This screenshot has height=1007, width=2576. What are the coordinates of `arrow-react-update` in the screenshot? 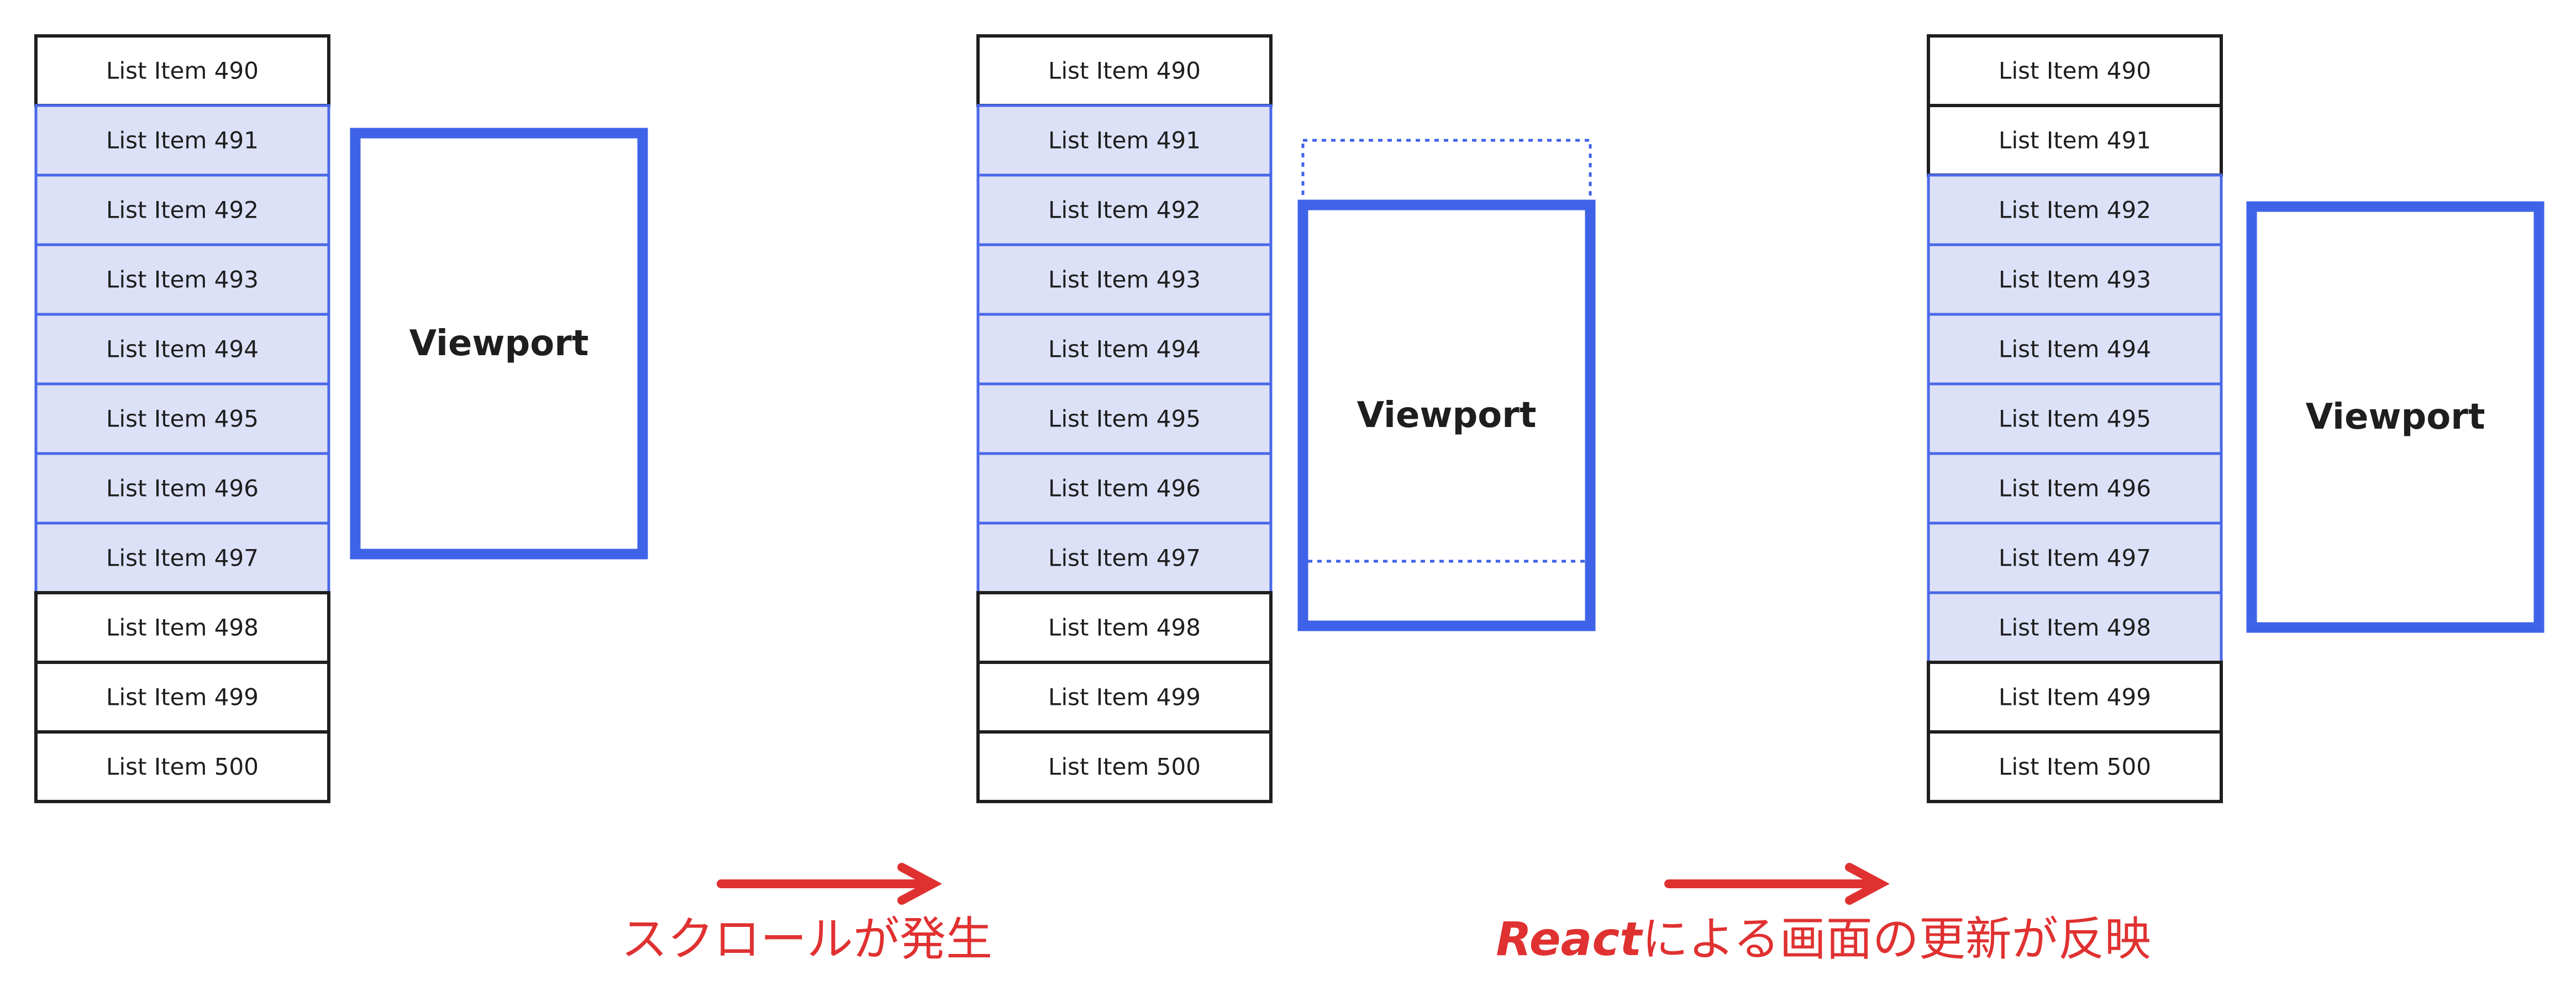 It's located at (1777, 884).